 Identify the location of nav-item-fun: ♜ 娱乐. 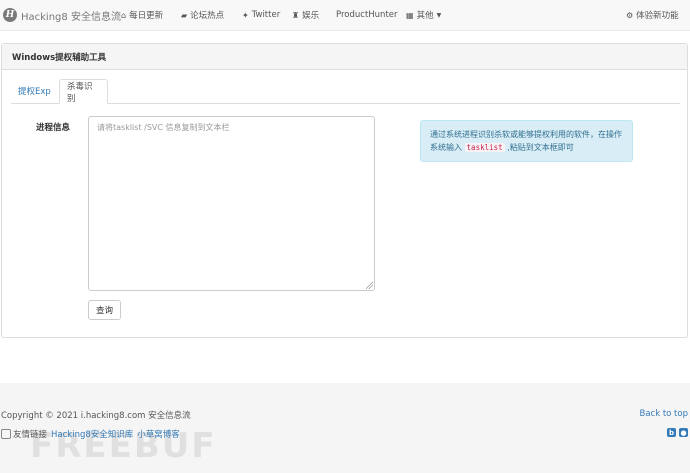
(306, 15).